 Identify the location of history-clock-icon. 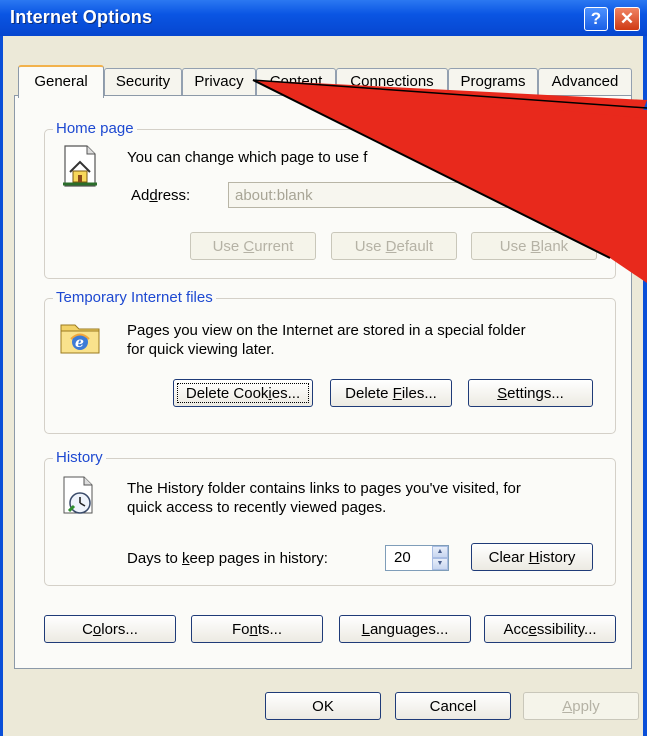
(78, 495).